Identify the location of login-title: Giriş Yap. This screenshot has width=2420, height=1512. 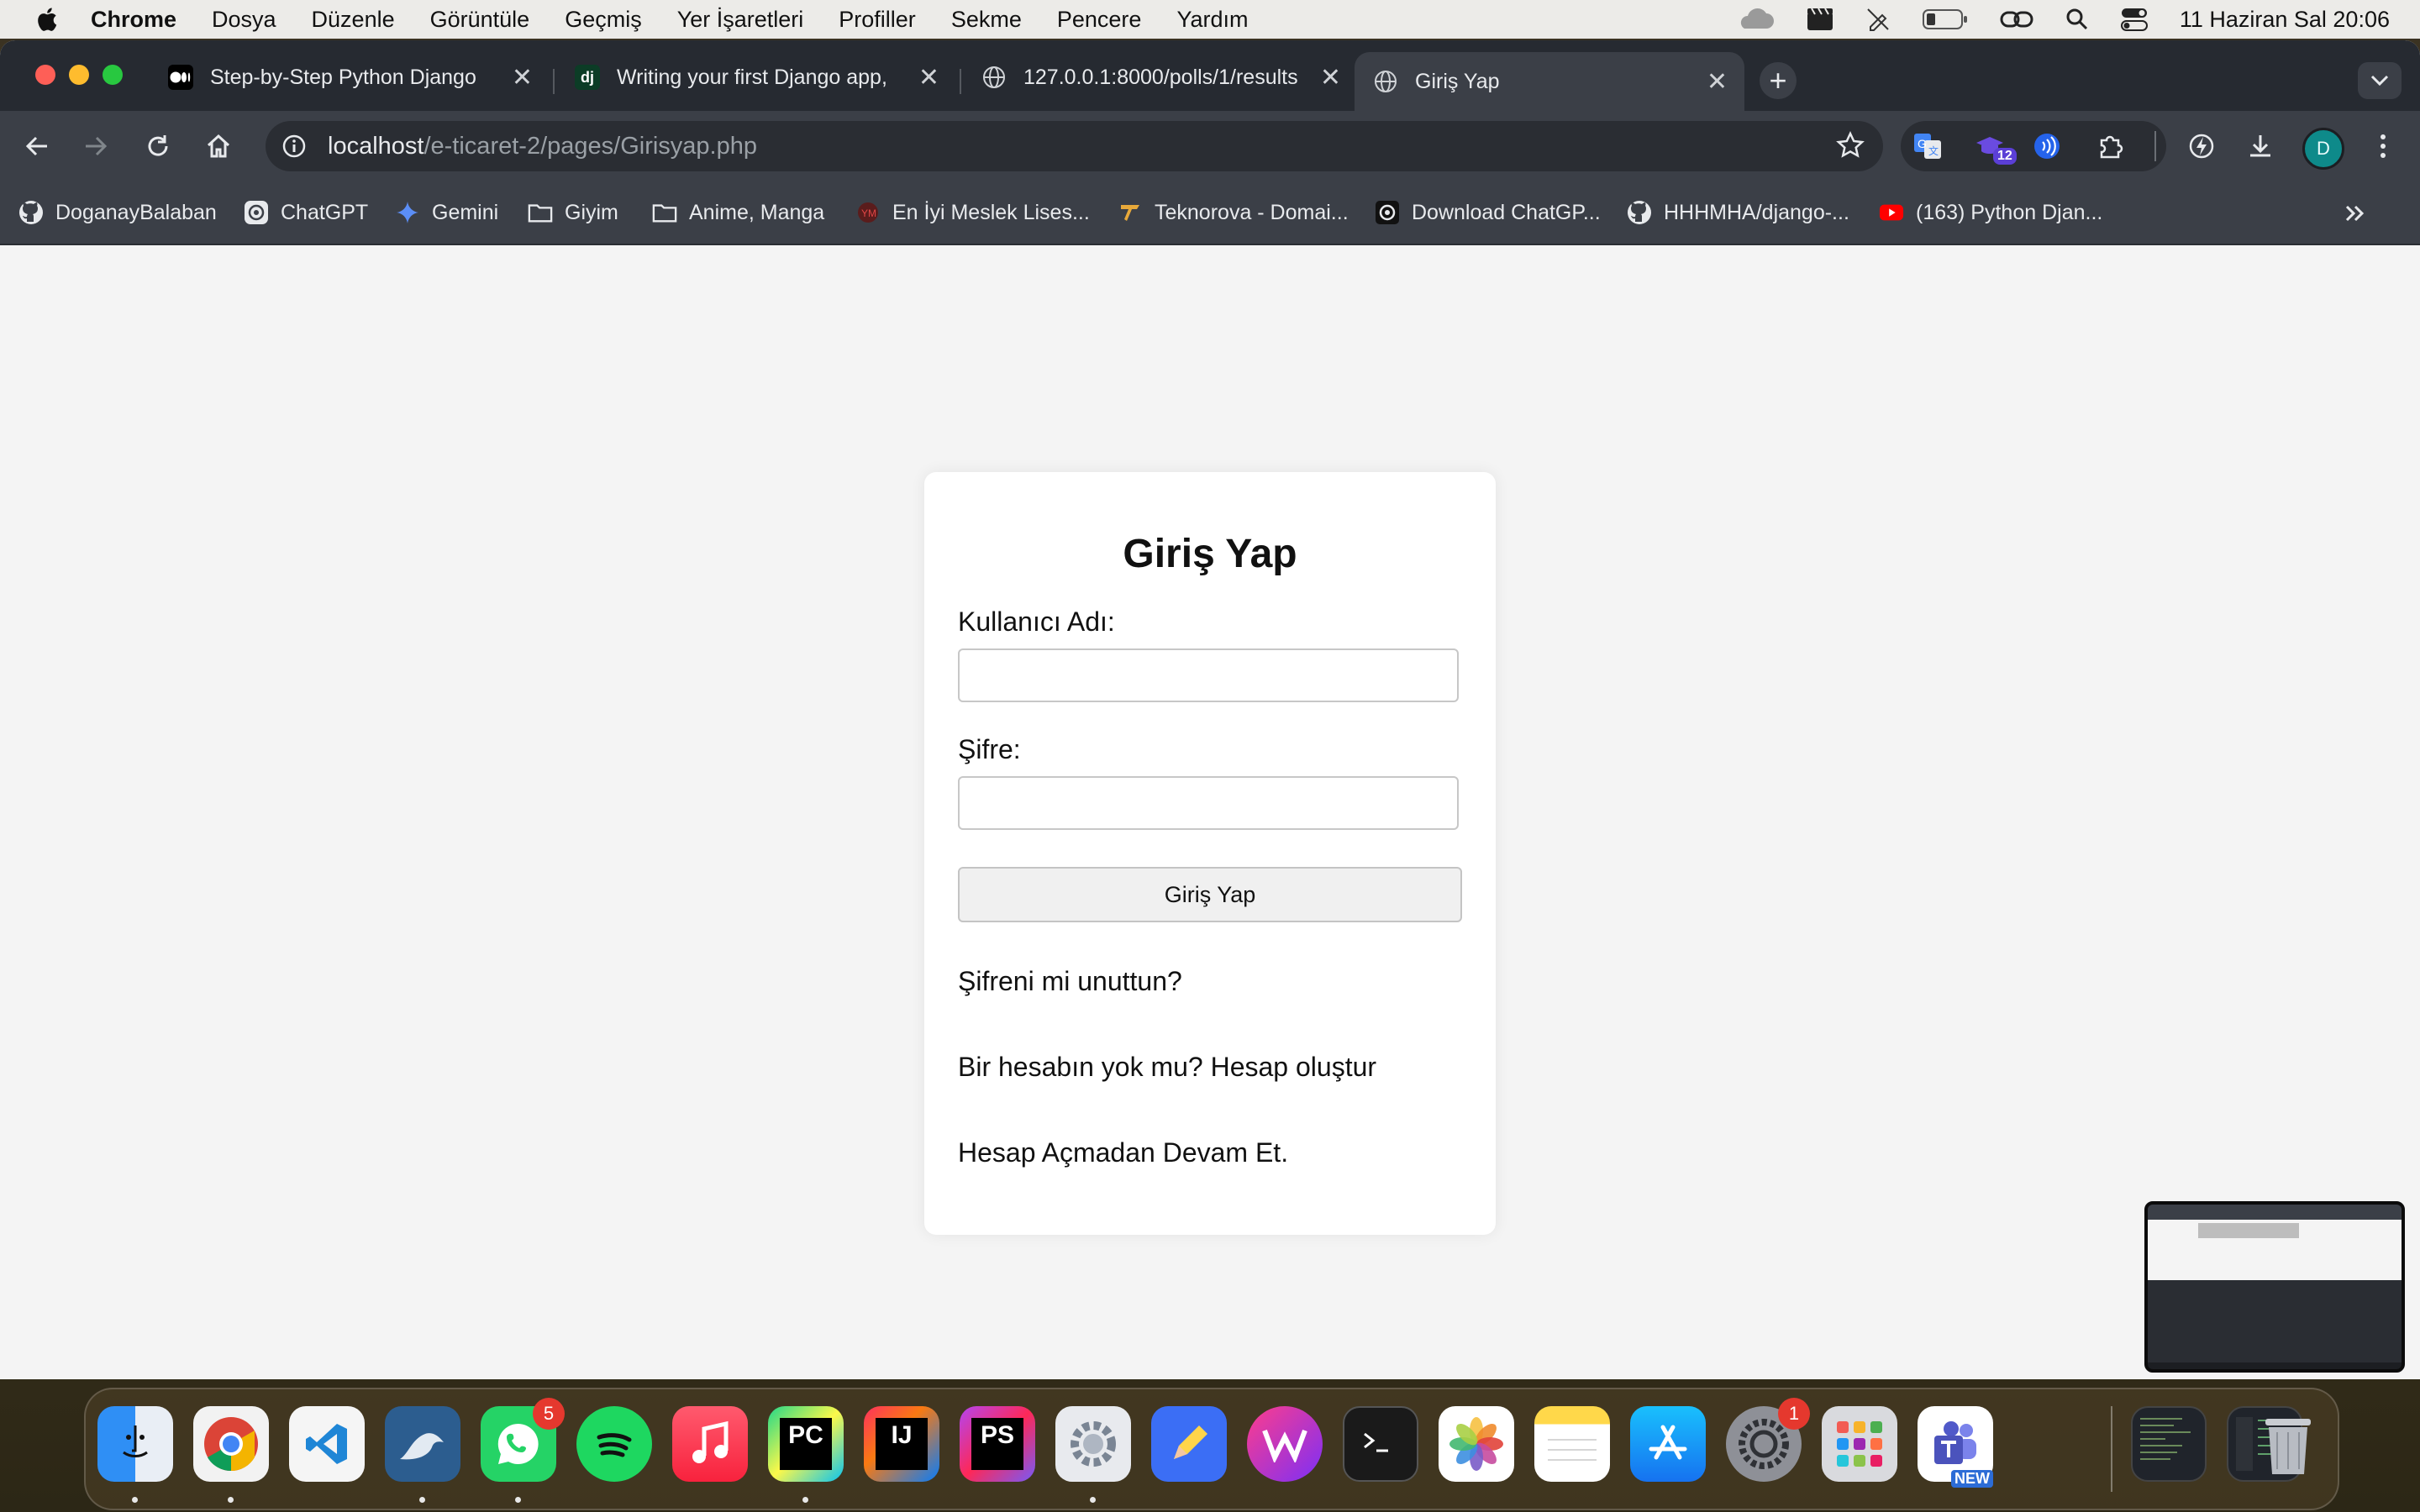
(1210, 554).